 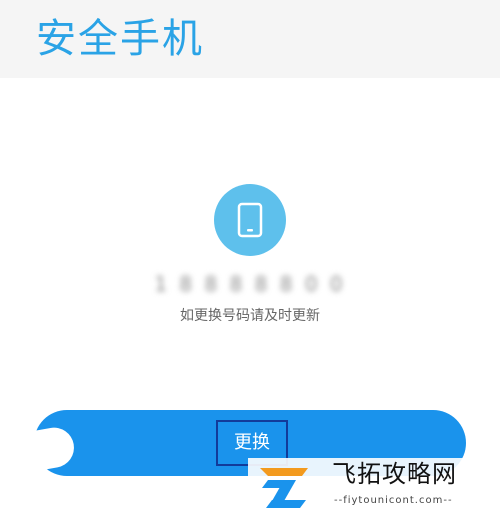 What do you see at coordinates (250, 284) in the screenshot?
I see `phone-number: 1 8 8 8 8 8 0 0` at bounding box center [250, 284].